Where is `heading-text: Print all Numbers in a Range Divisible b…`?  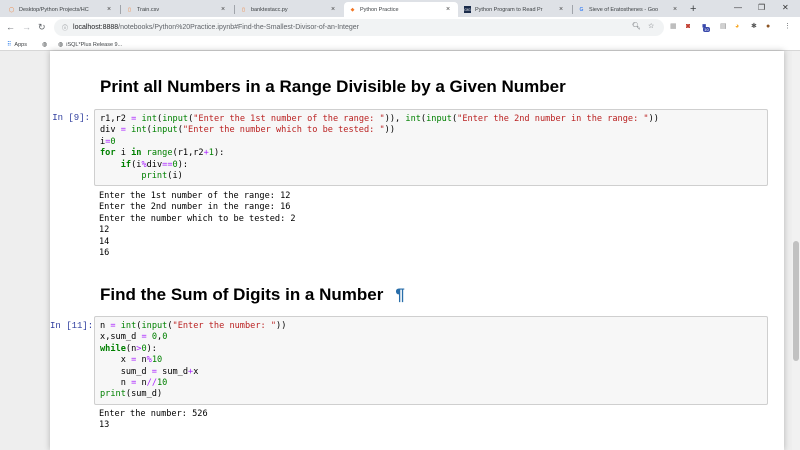 heading-text: Print all Numbers in a Range Divisible b… is located at coordinates (333, 86).